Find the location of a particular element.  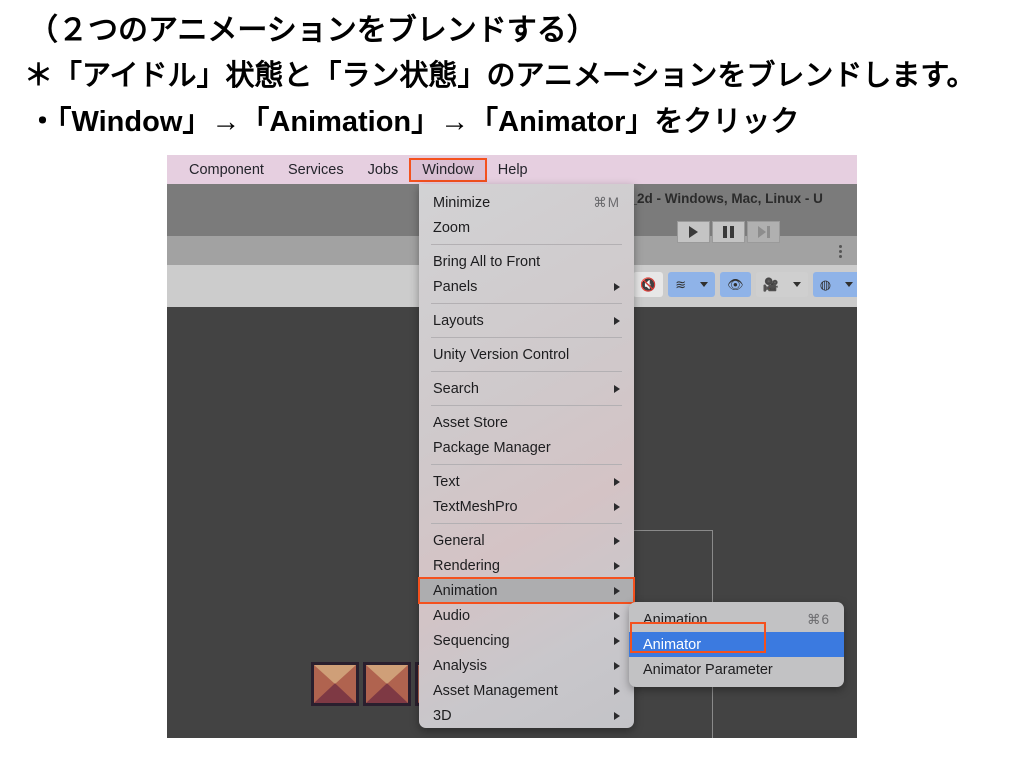

step-icon is located at coordinates (763, 232).